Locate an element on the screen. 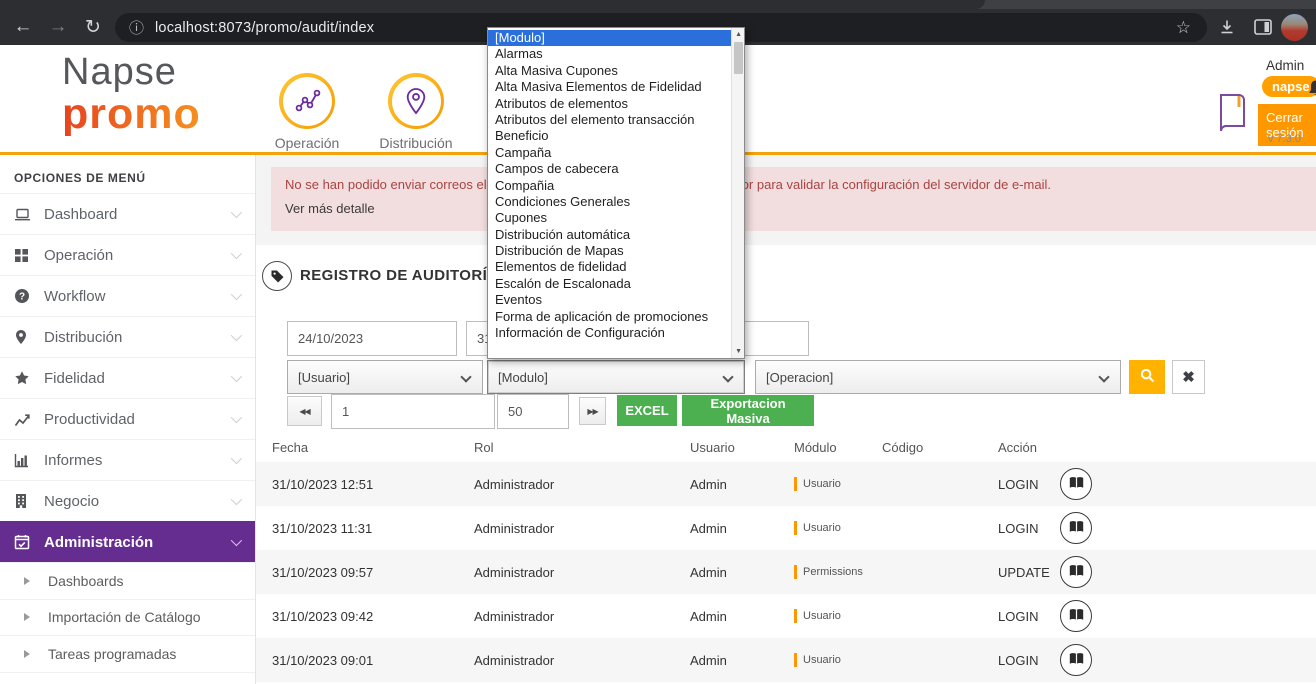 The height and width of the screenshot is (684, 1316). sidebar-subitem-label: Importación de Catálogo is located at coordinates (124, 617).